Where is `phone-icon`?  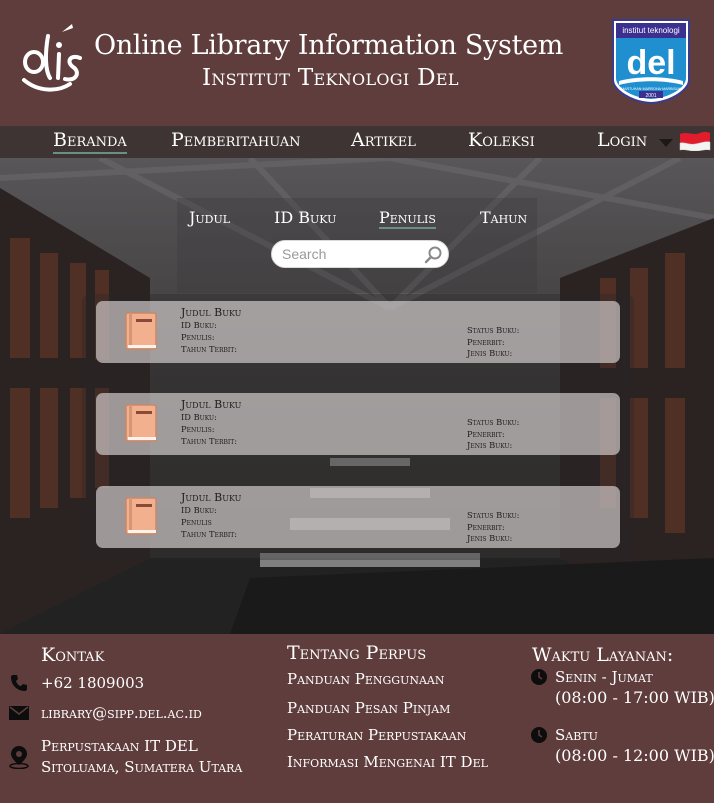
phone-icon is located at coordinates (19, 683).